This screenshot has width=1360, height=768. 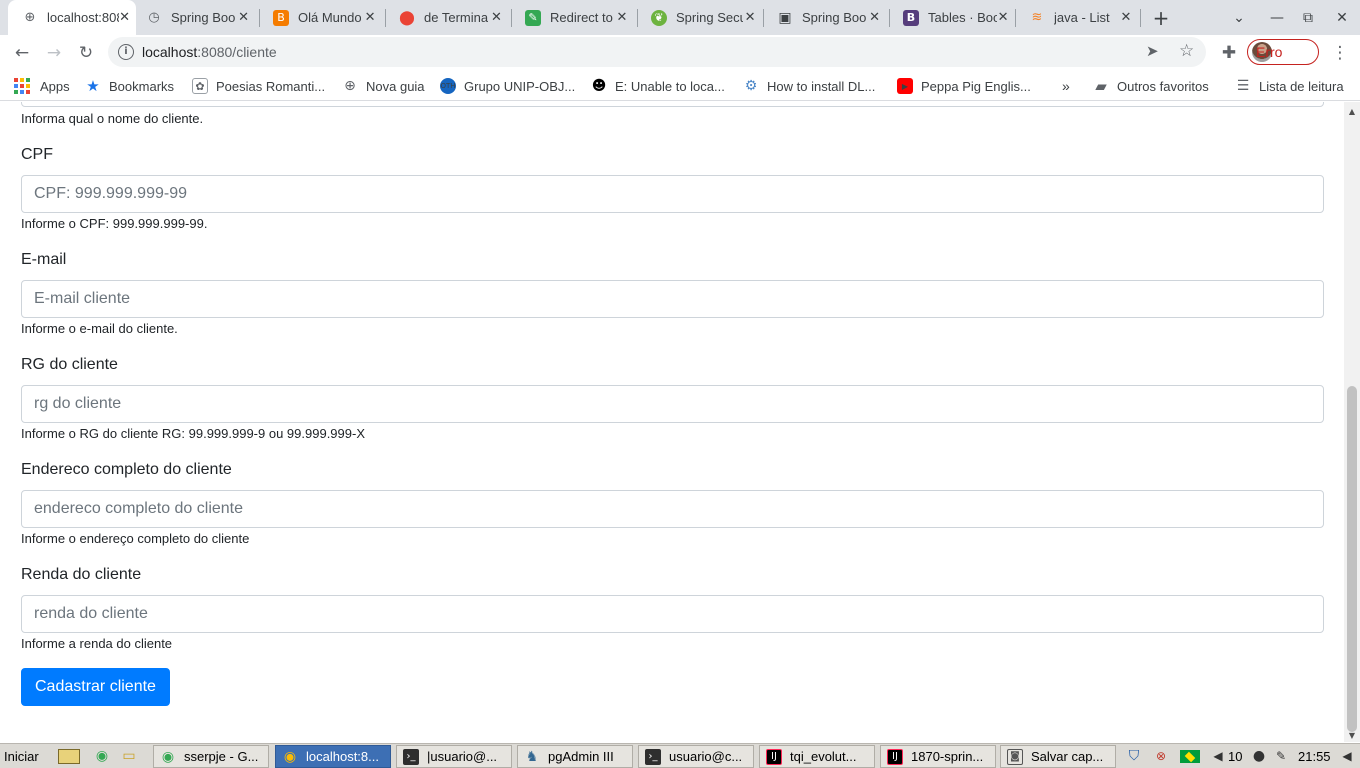 What do you see at coordinates (672, 509) in the screenshot?
I see `endereco-input` at bounding box center [672, 509].